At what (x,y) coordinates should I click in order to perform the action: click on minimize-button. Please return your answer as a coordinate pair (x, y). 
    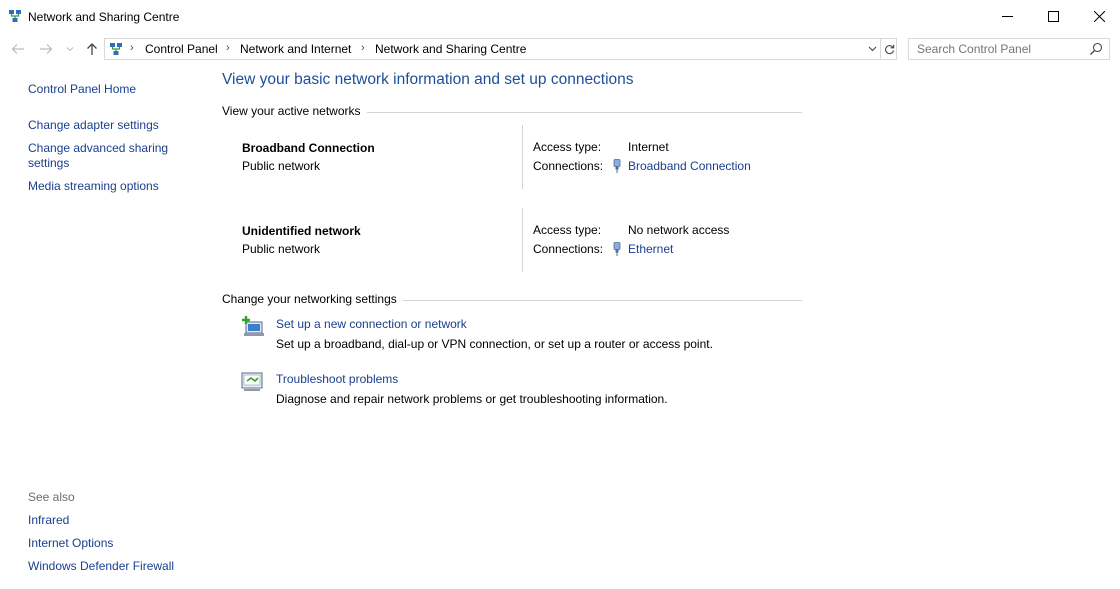
    Looking at the image, I should click on (1007, 16).